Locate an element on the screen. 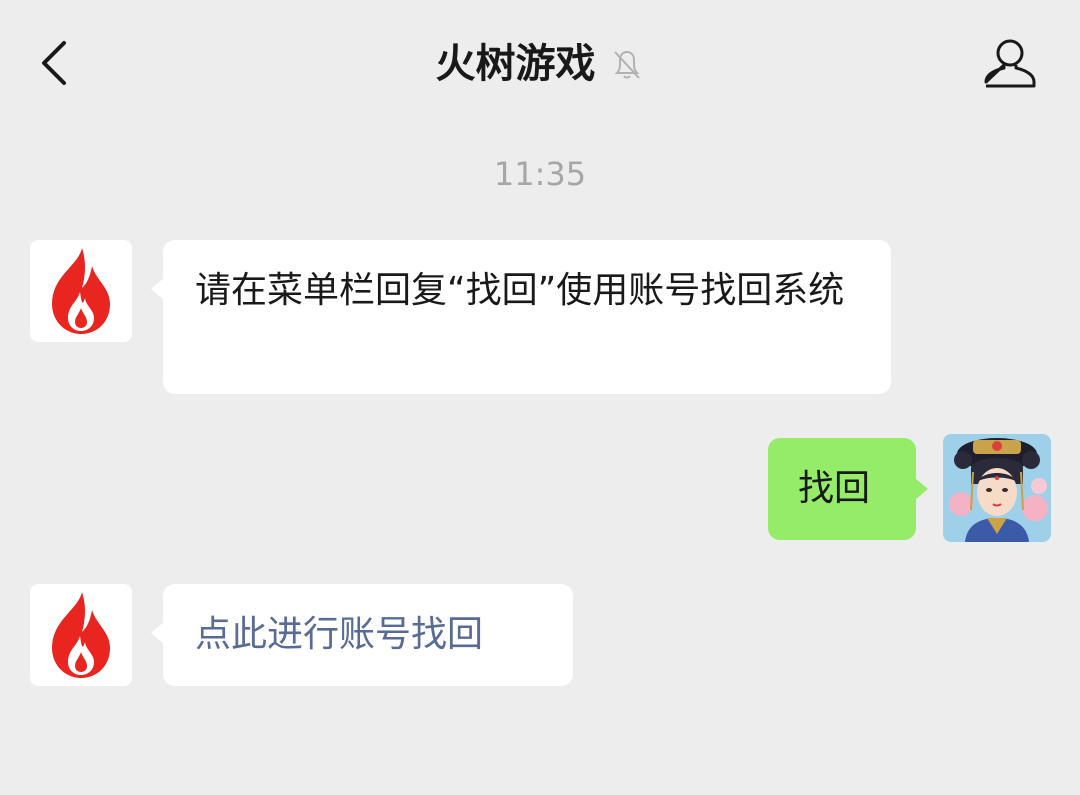 This screenshot has width=1080, height=795. message-text: 找回 is located at coordinates (834, 488).